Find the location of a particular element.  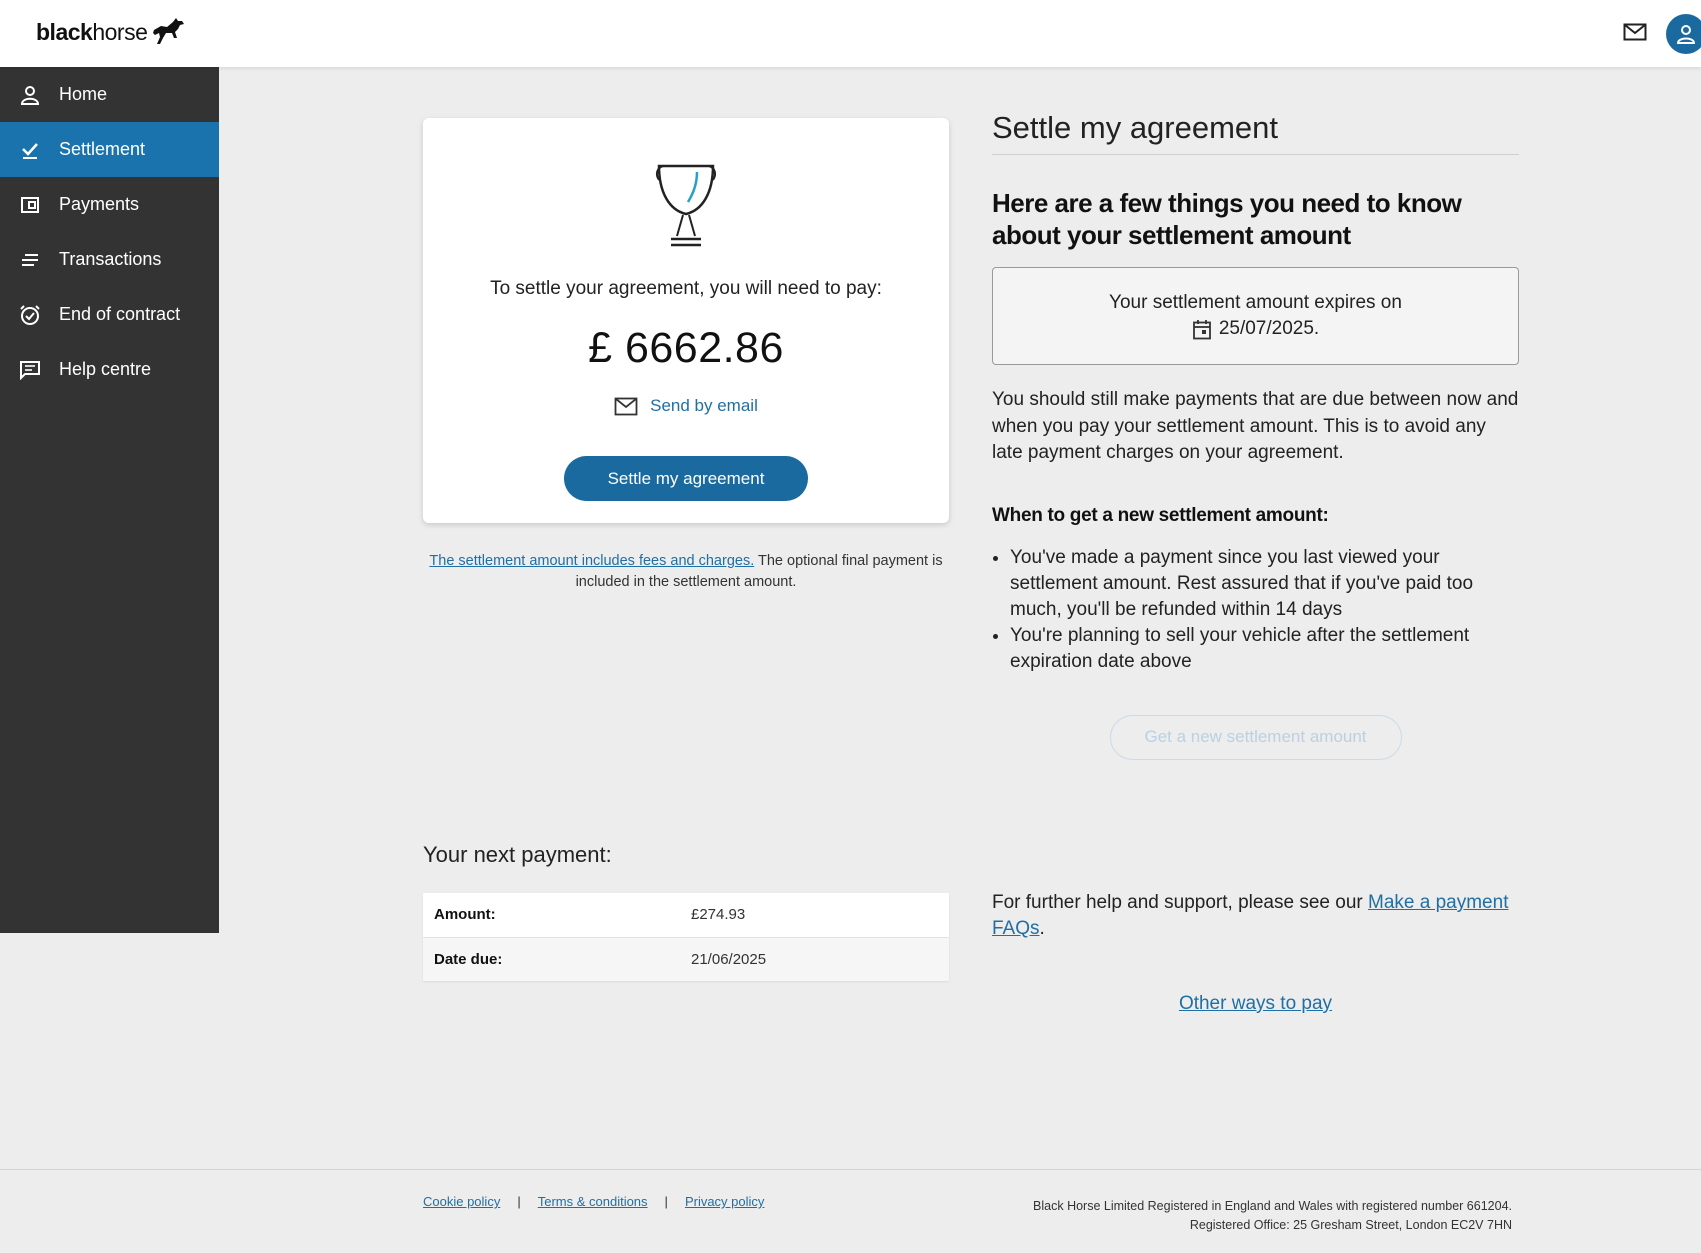

expiry-label: Your settlement amount expires on is located at coordinates (1255, 302).